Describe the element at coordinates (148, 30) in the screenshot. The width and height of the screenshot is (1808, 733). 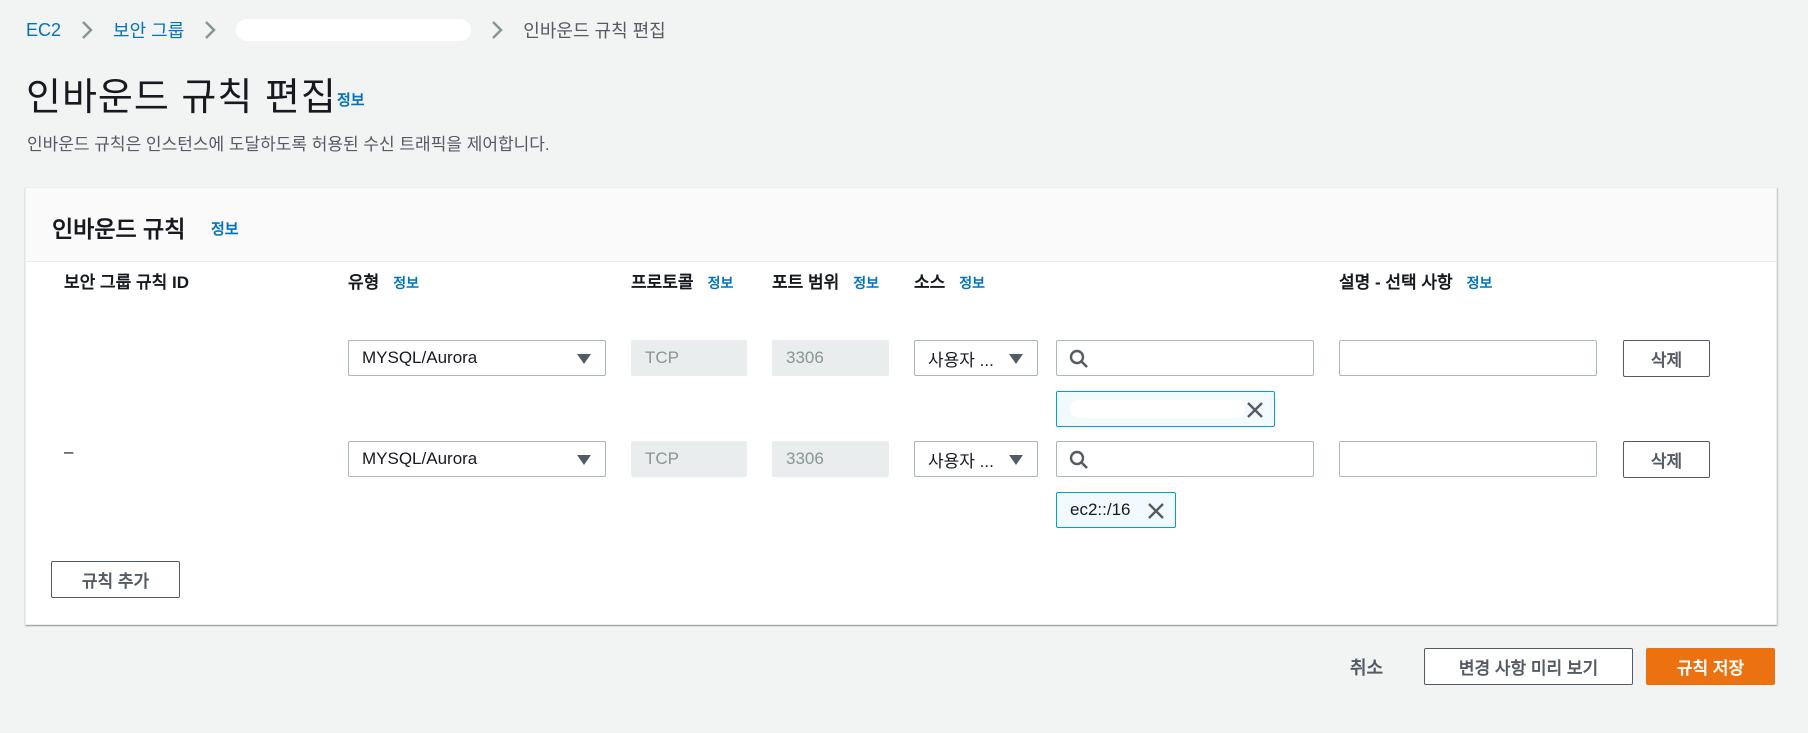
I see `breadcrumb-security-groups: 보안 그룹` at that location.